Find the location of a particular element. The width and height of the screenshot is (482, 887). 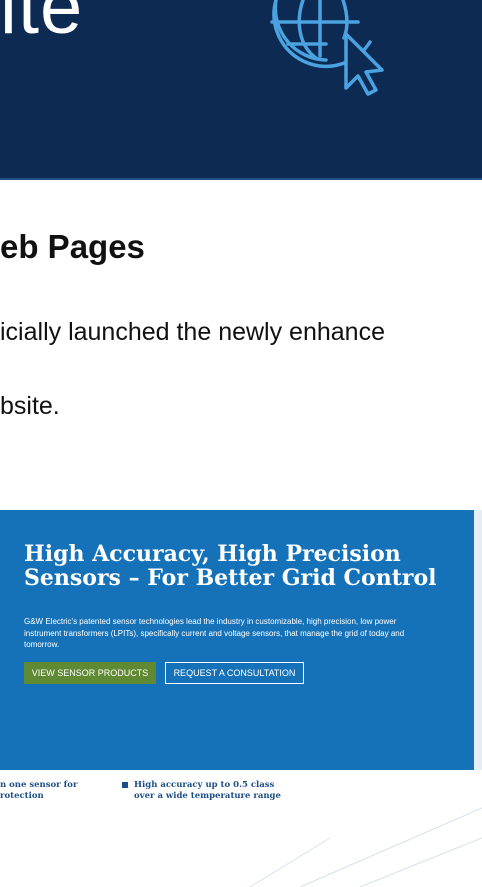

feature-text: High accuracy up to 0.5 class is located at coordinates (204, 785).